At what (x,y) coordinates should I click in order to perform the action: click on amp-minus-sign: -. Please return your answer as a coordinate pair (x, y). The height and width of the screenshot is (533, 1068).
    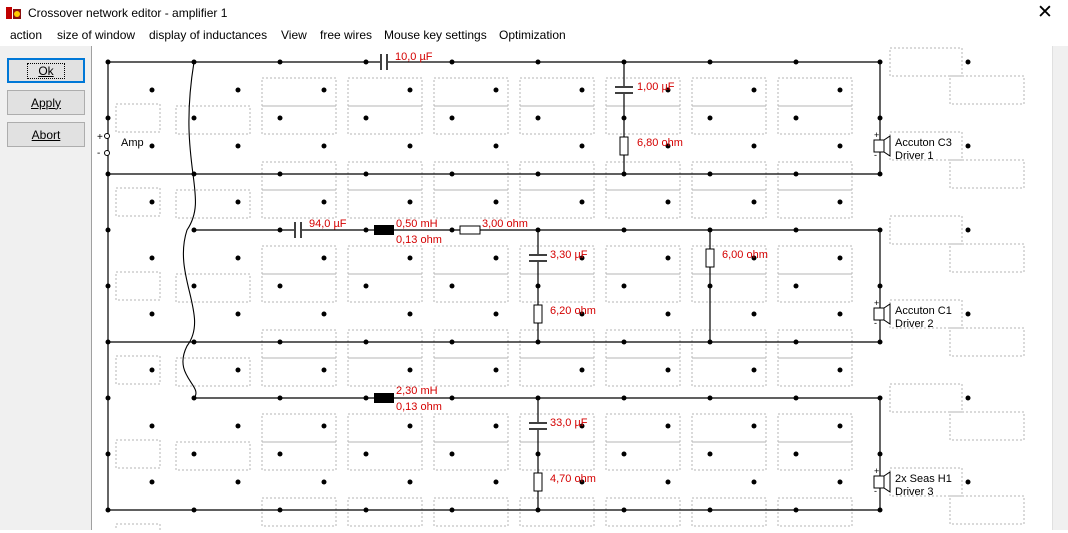
    Looking at the image, I should click on (98, 153).